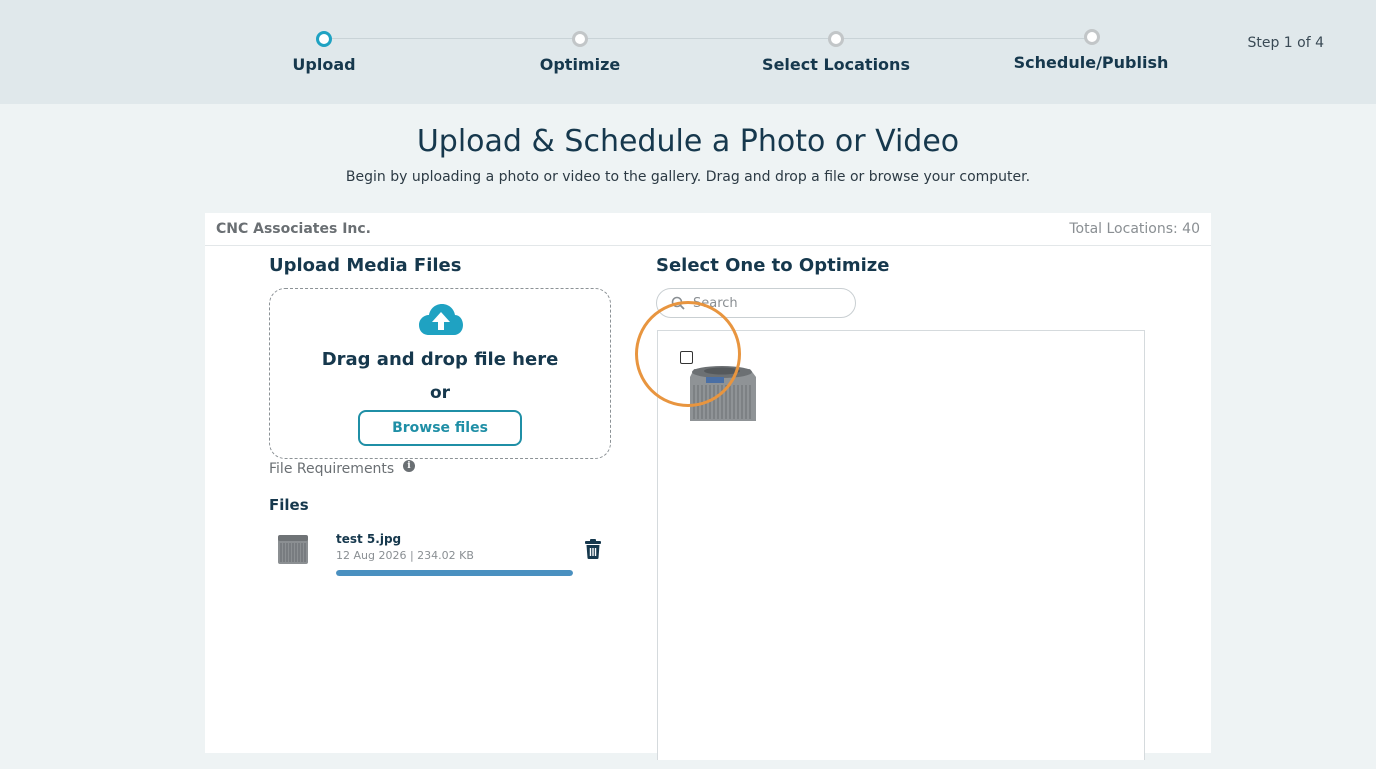  I want to click on step-dot-select-locations, so click(836, 39).